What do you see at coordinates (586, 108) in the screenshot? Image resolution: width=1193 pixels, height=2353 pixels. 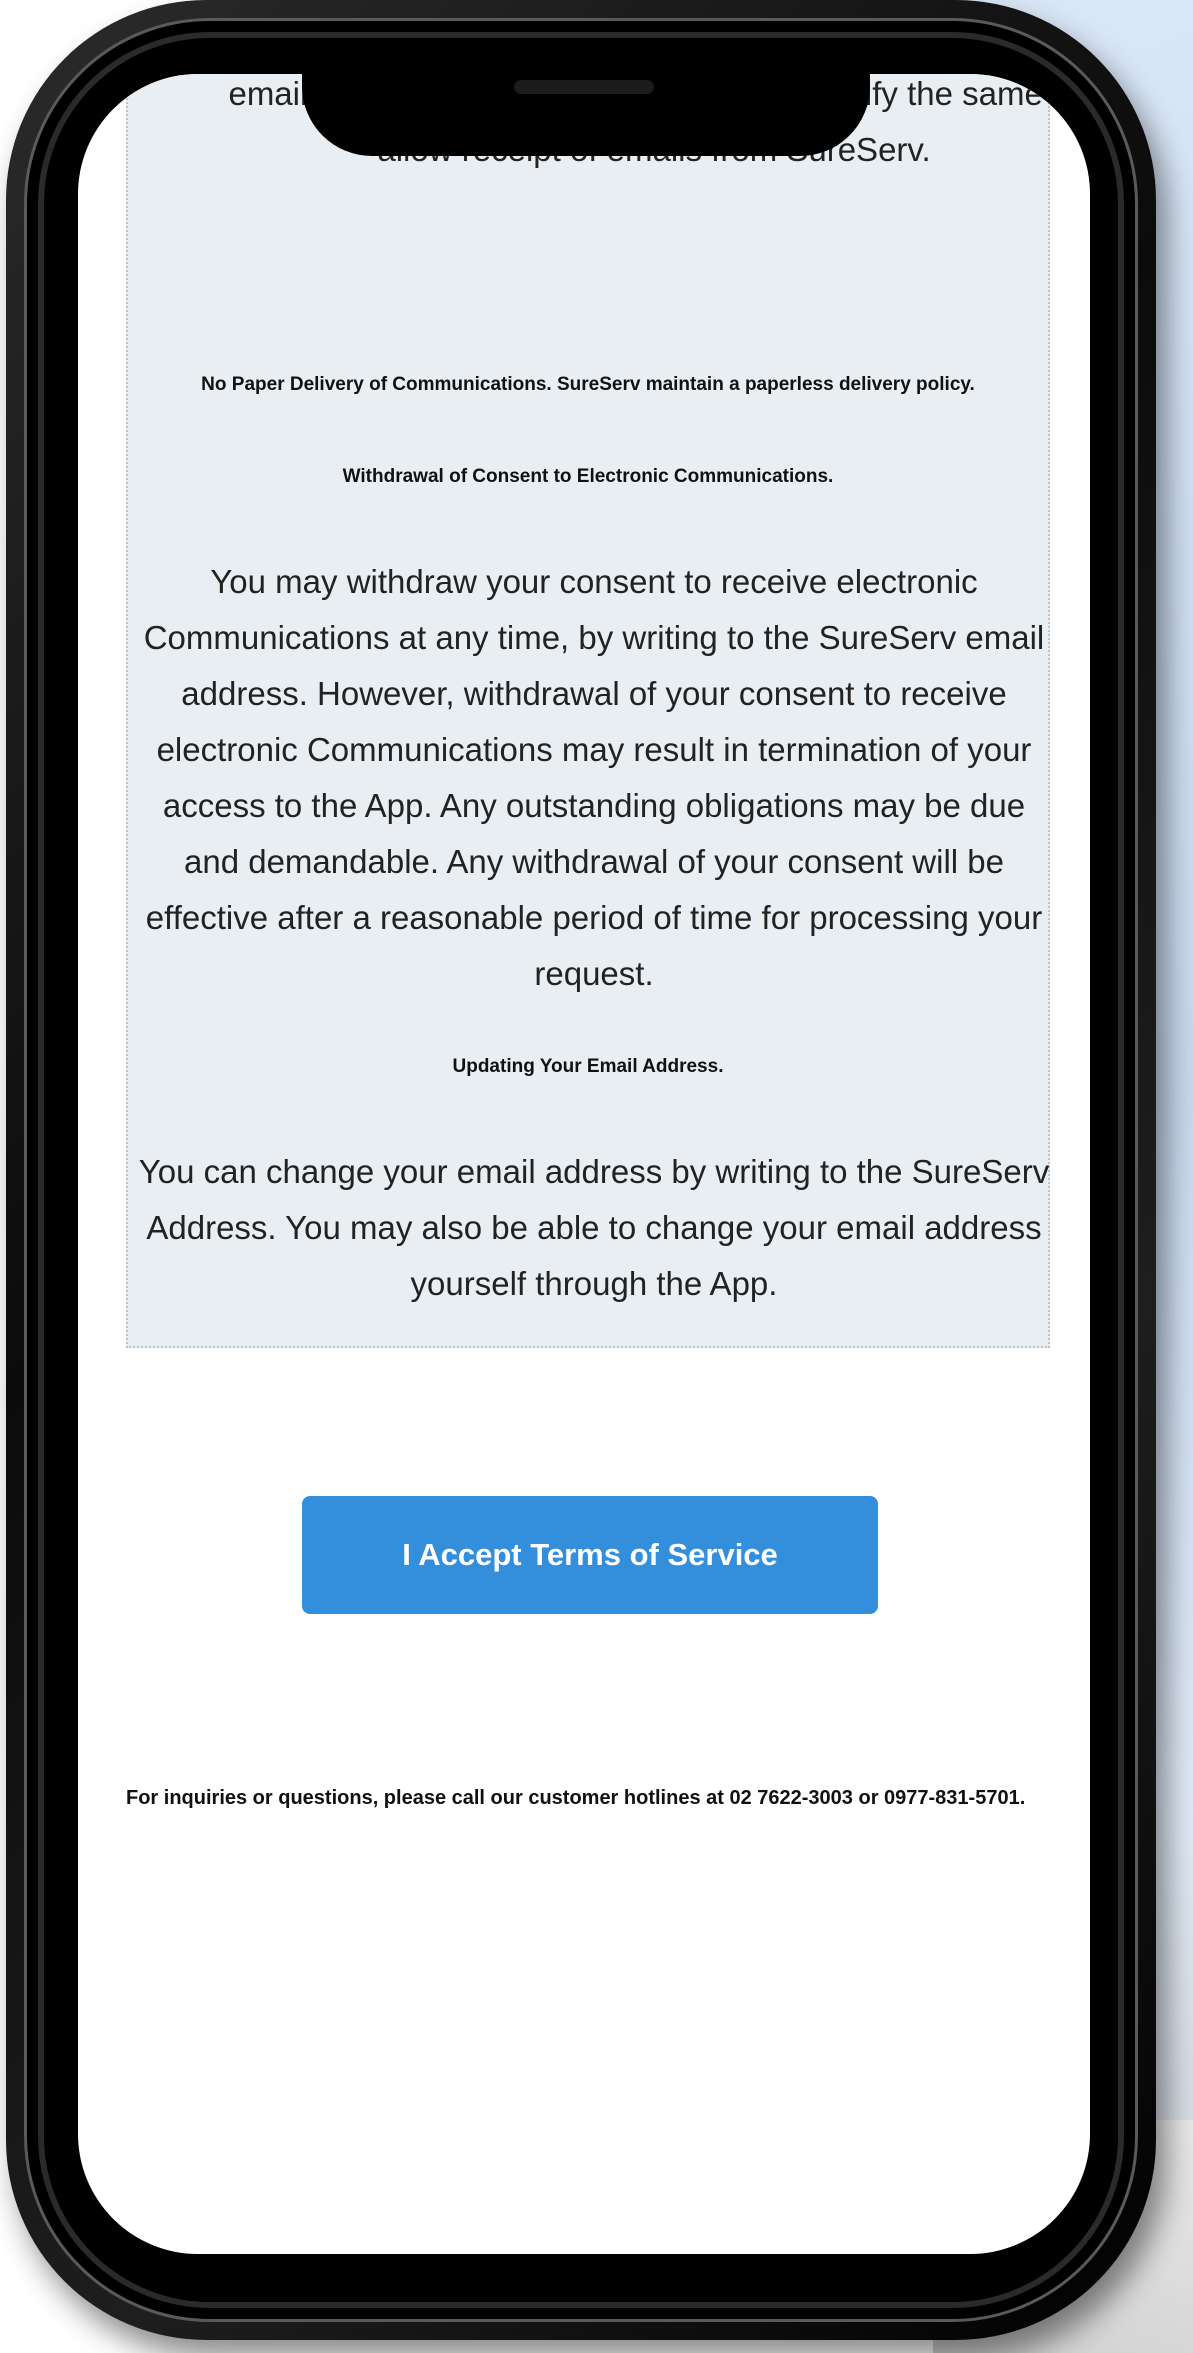 I see `phone-notch` at bounding box center [586, 108].